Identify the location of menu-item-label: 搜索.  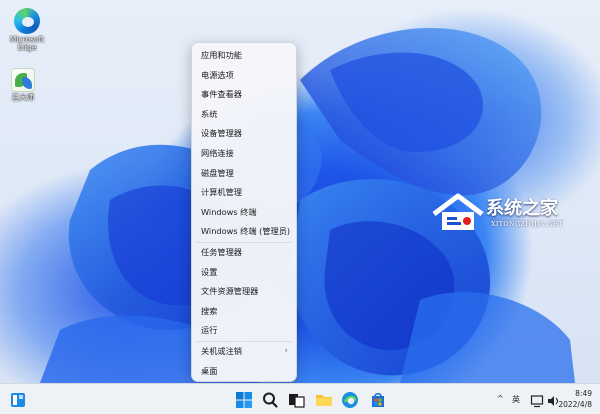
(209, 310).